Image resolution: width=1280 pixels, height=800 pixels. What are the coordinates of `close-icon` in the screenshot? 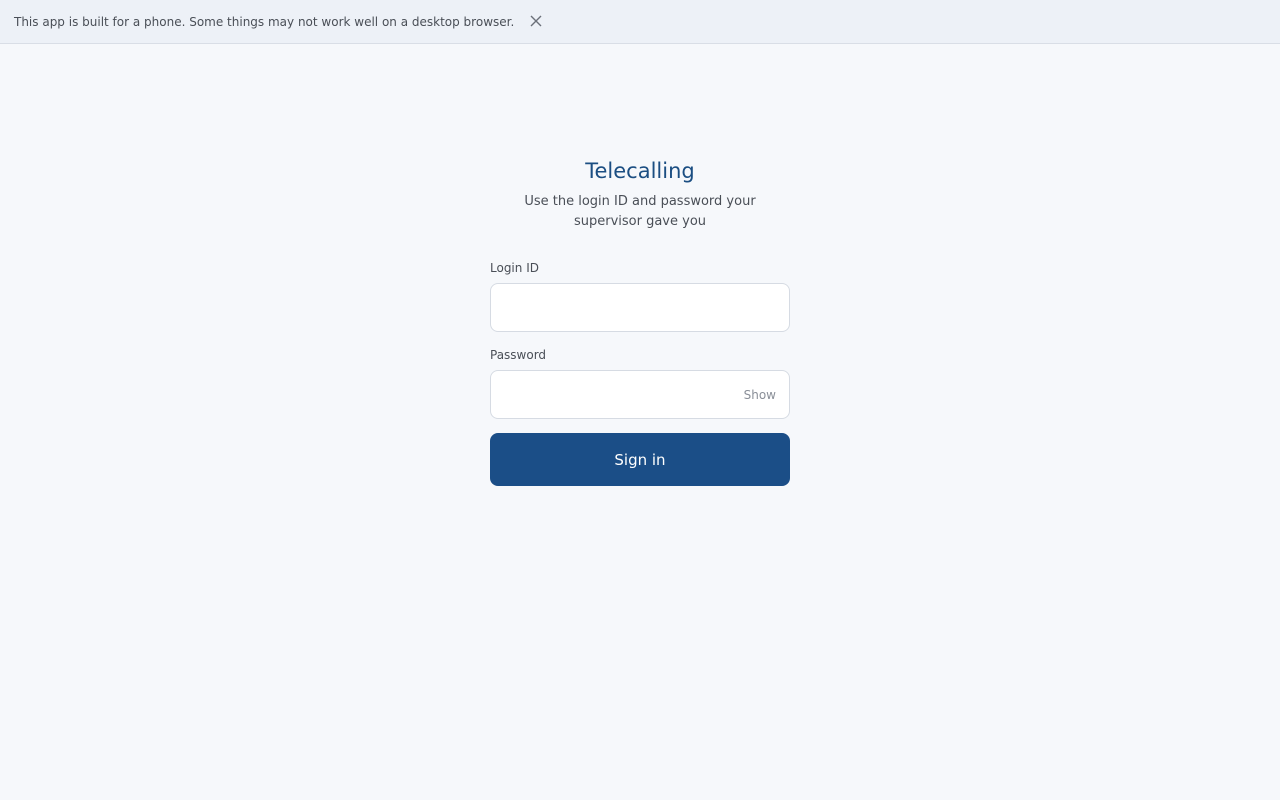 It's located at (536, 21).